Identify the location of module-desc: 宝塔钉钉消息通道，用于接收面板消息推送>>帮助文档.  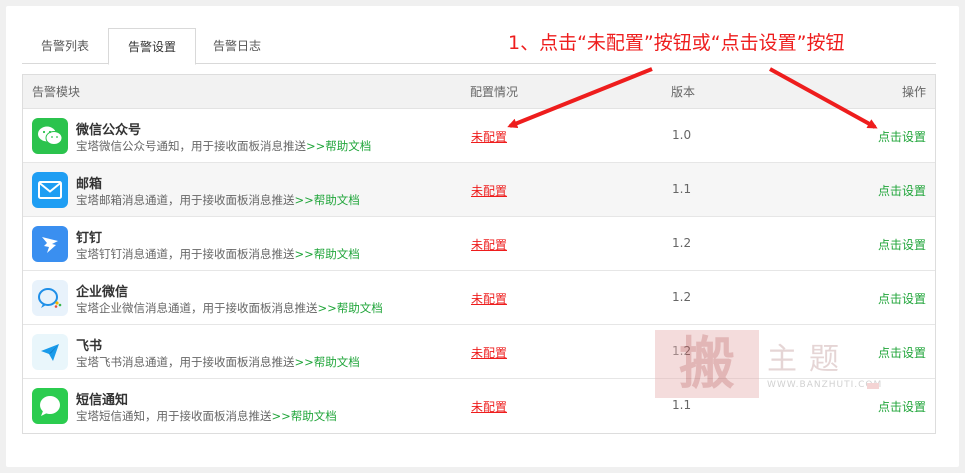
(218, 254).